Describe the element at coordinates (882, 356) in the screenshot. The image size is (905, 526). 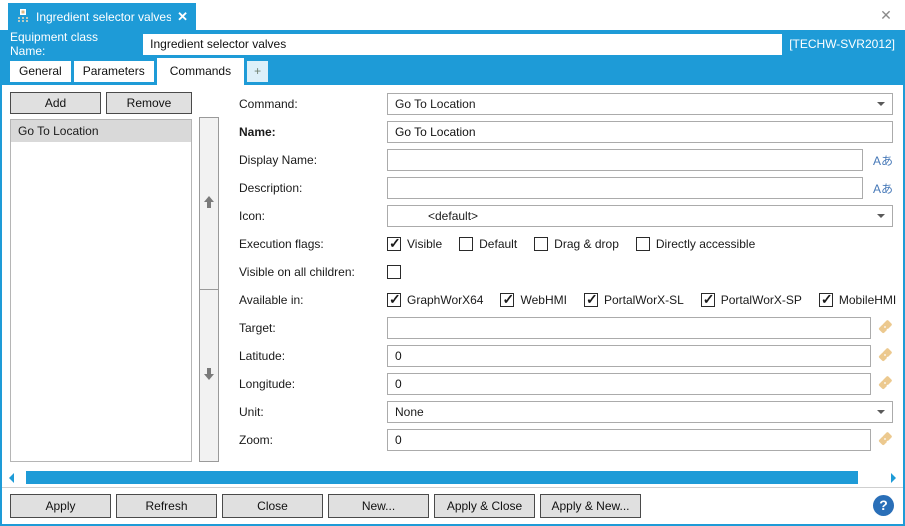
I see `latitude-tag-button` at that location.